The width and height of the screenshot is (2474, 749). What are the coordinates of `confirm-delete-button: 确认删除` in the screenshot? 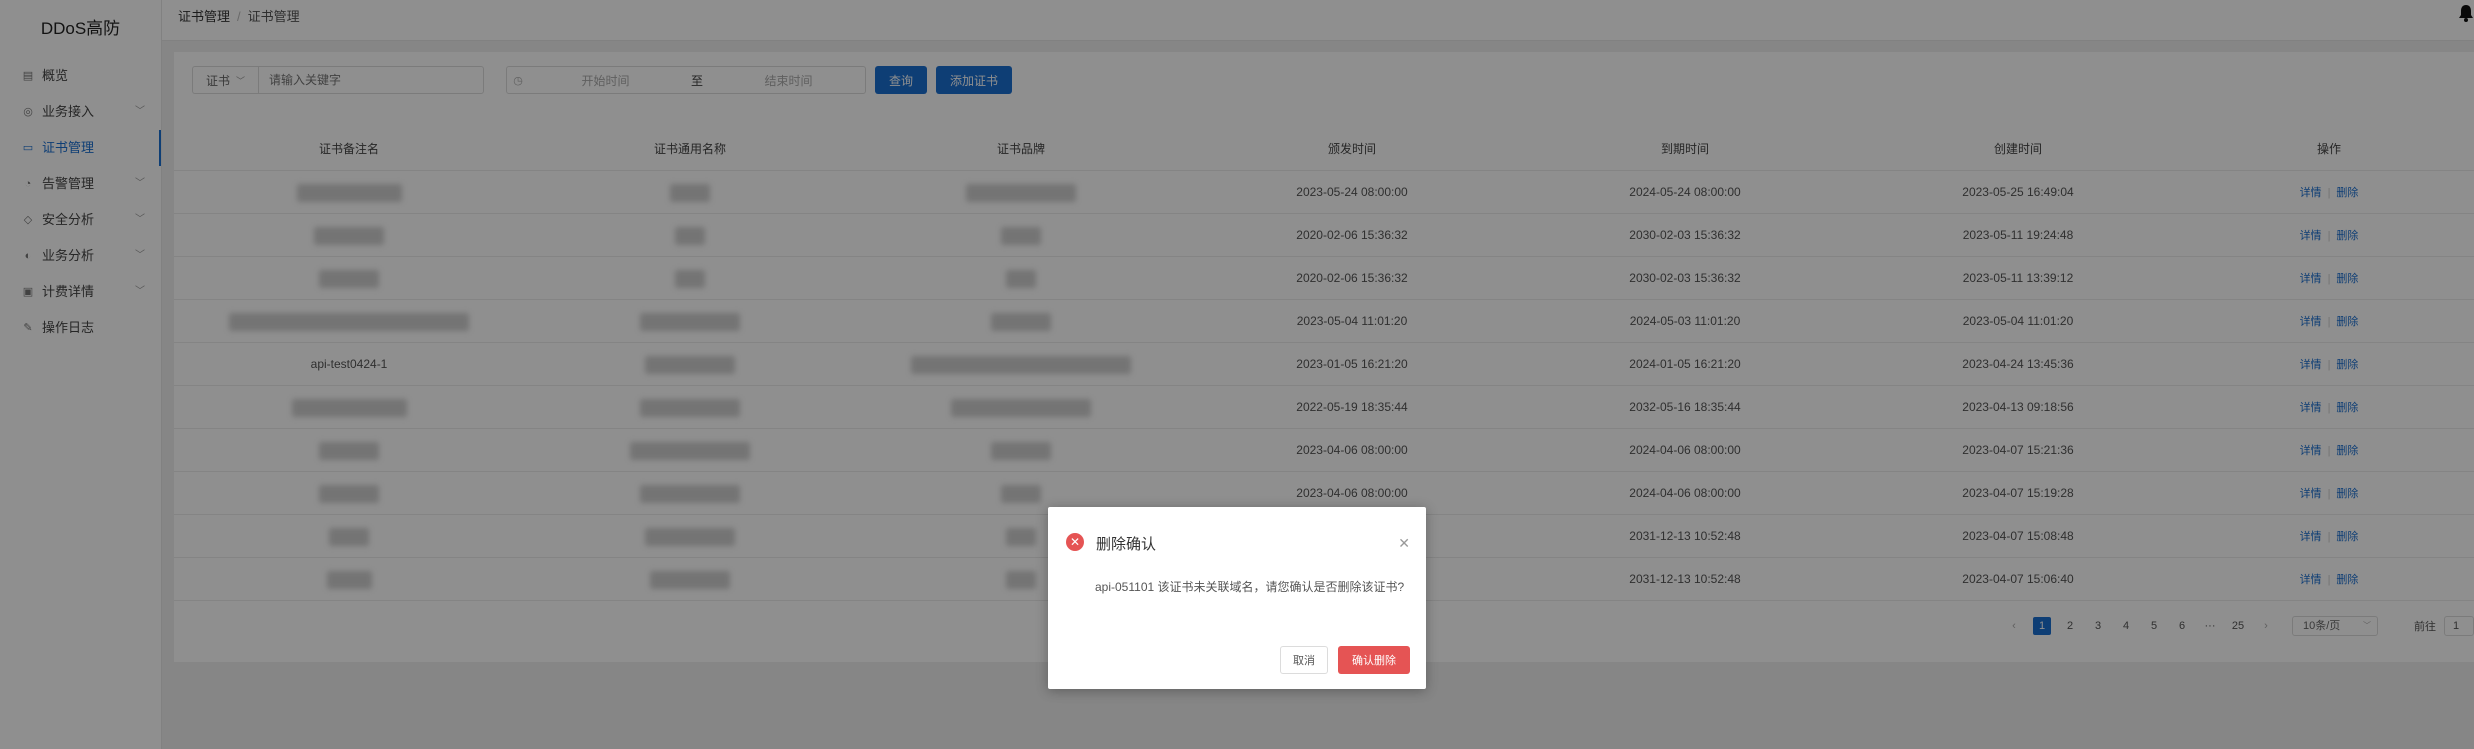 It's located at (1374, 660).